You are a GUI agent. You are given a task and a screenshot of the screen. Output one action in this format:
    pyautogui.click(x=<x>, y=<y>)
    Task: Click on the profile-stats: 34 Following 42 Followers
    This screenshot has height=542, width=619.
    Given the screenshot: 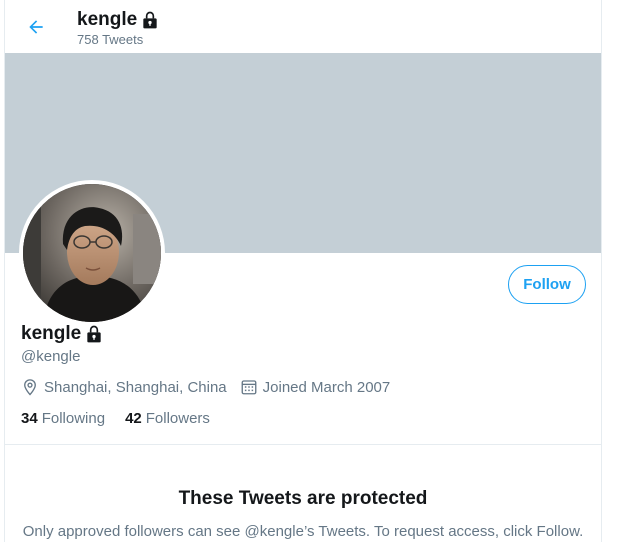 What is the action you would take?
    pyautogui.click(x=125, y=418)
    